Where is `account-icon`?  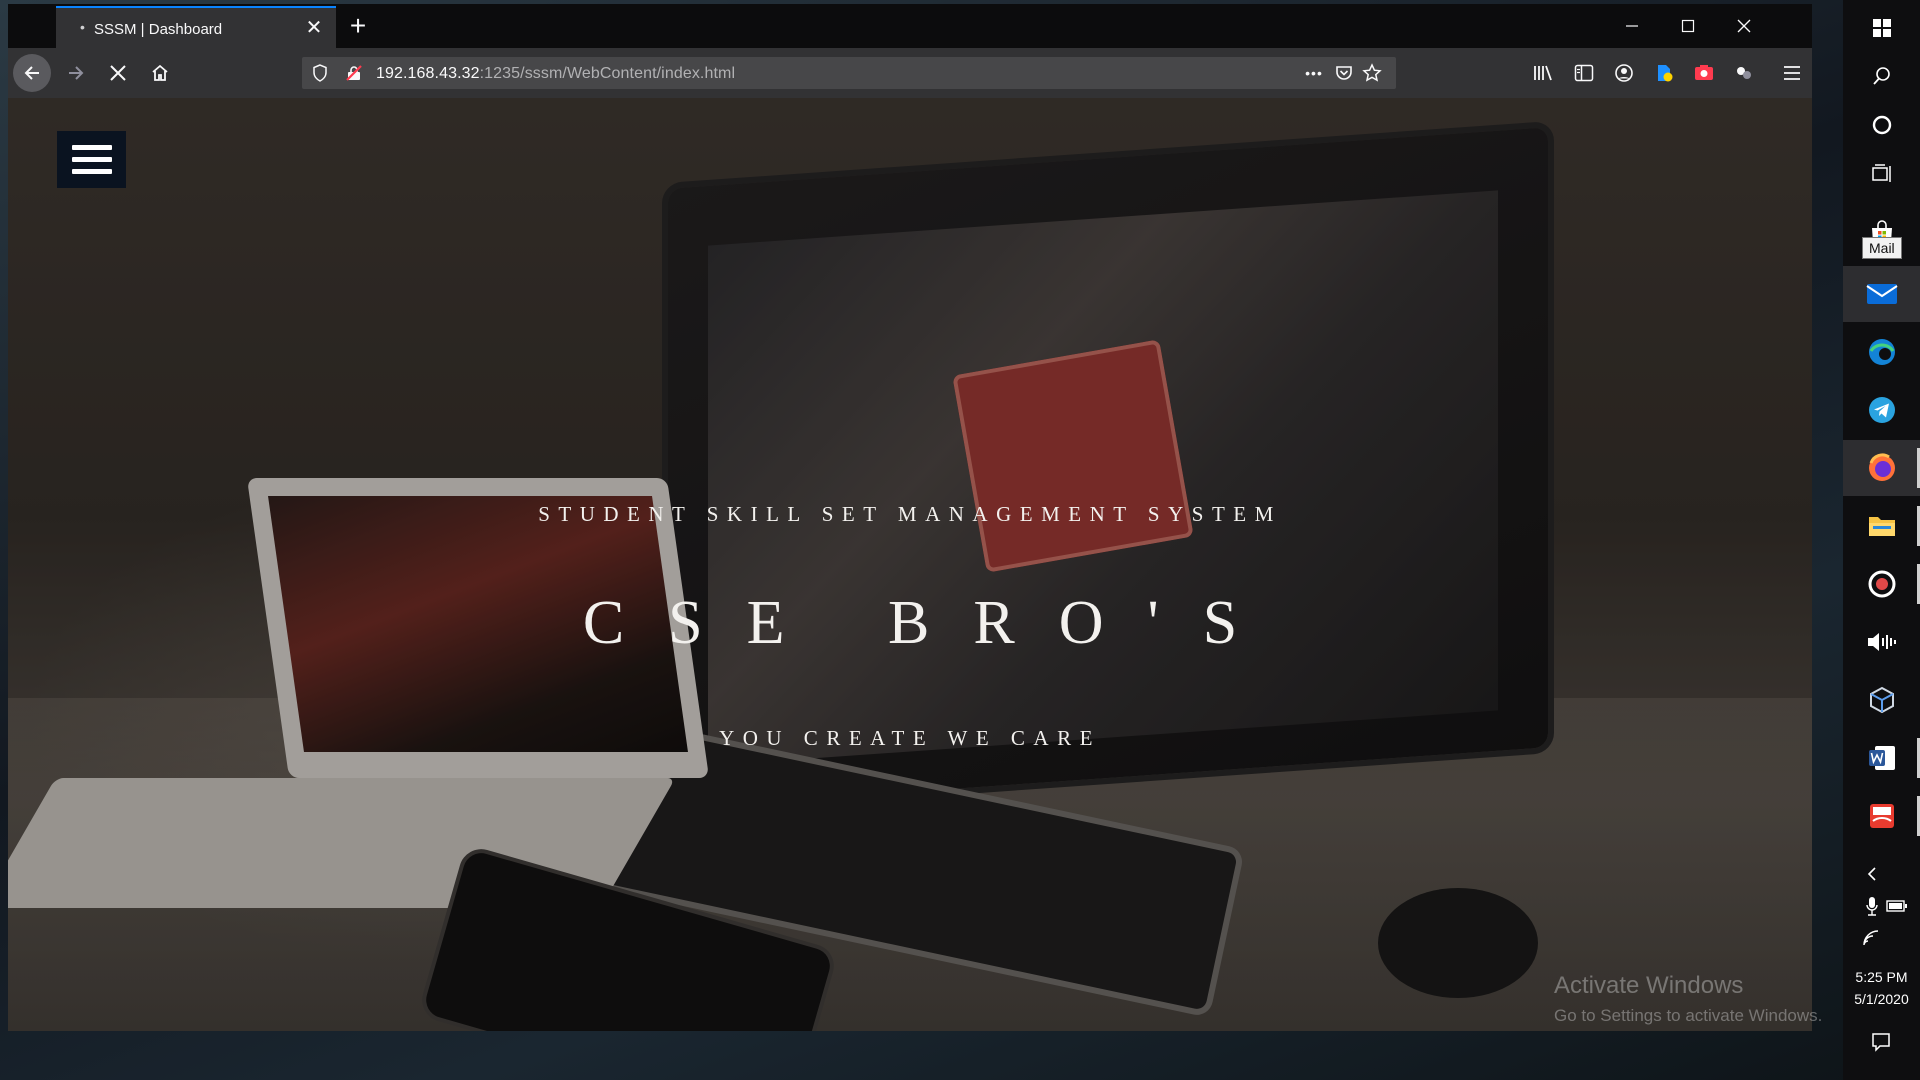
account-icon is located at coordinates (1624, 73).